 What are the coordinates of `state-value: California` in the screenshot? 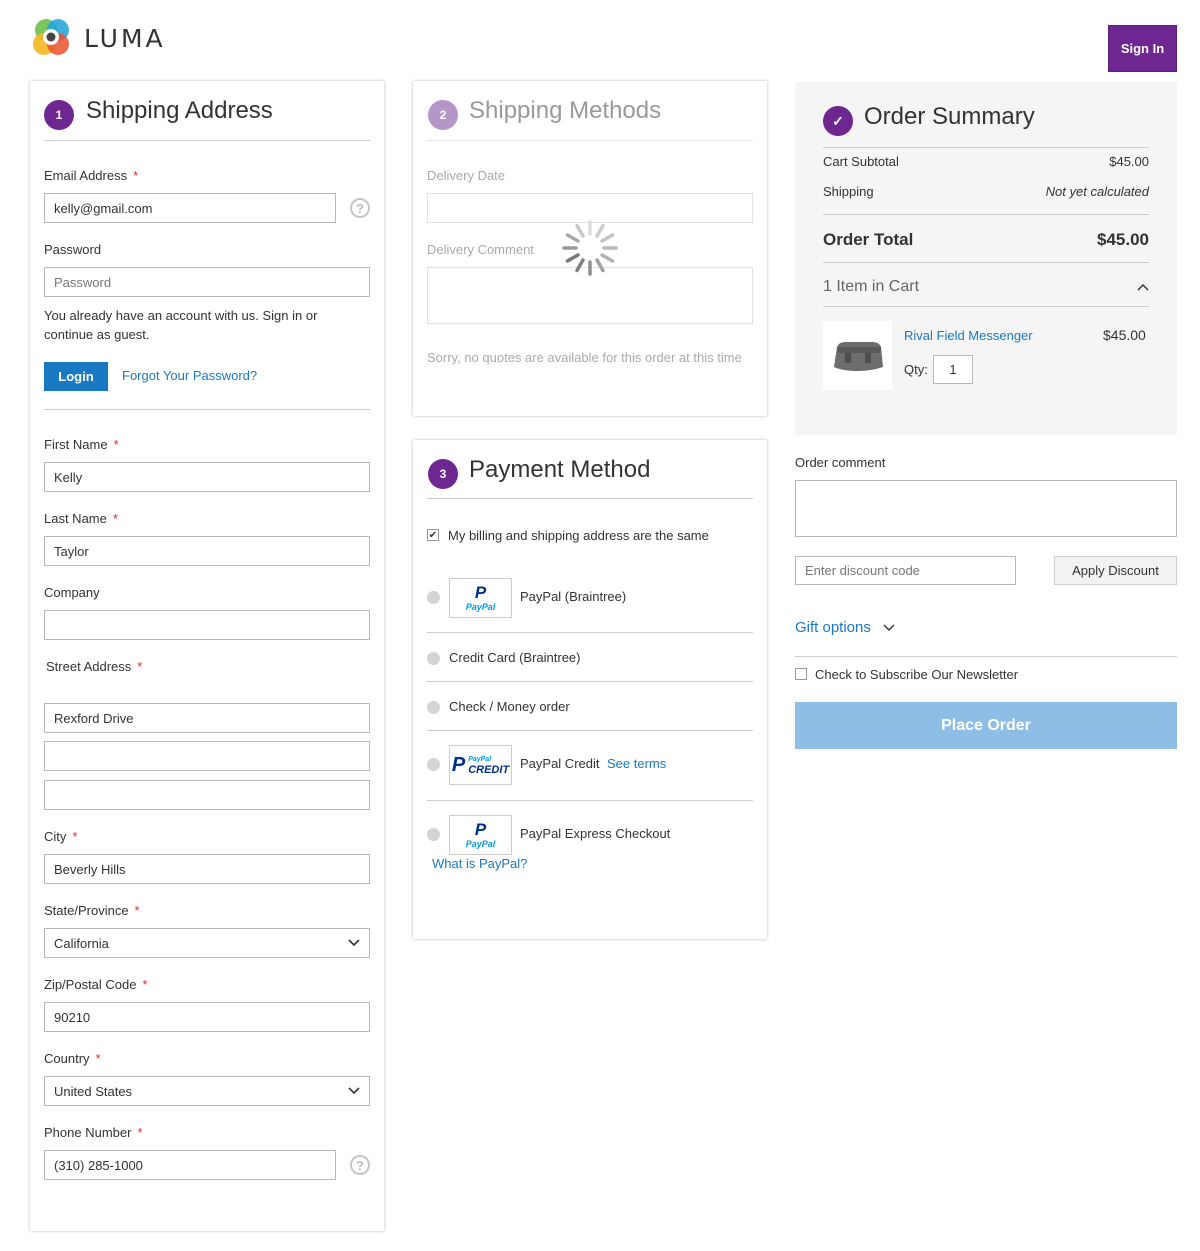 It's located at (81, 943).